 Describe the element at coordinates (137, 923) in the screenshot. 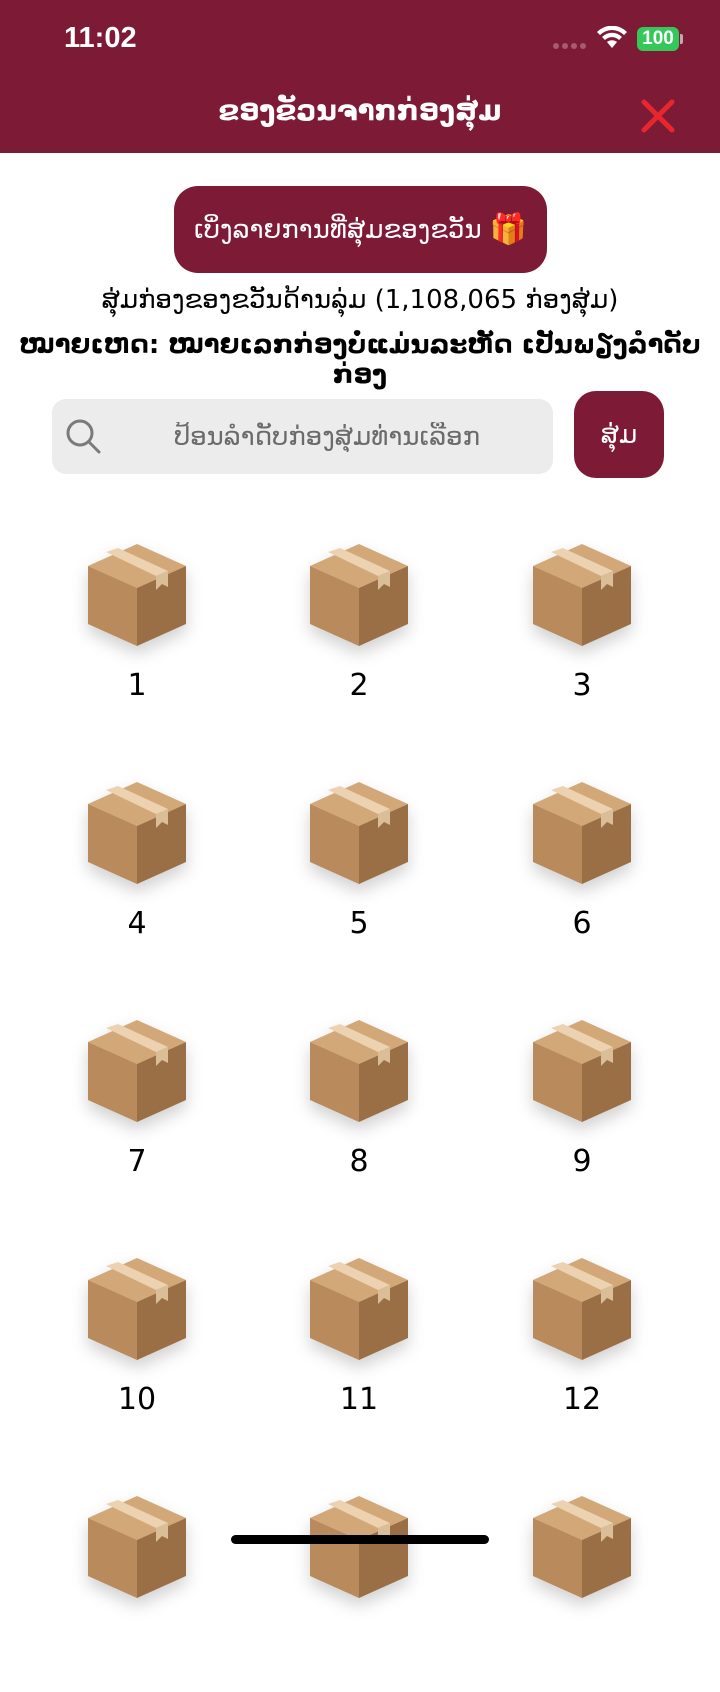

I see `box-number: 4` at that location.